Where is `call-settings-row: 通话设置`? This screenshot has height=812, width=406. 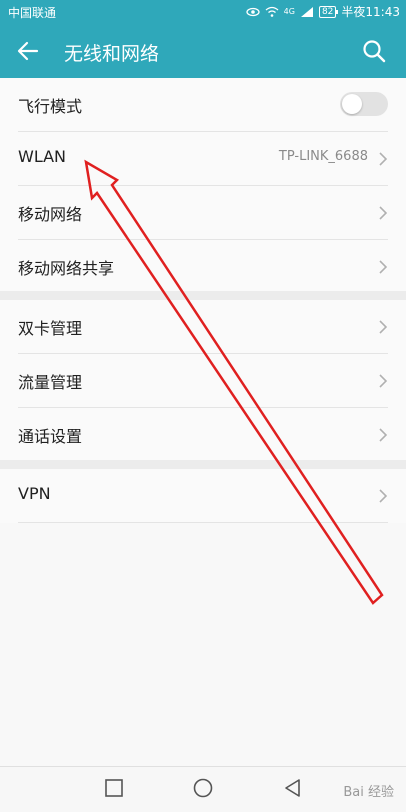
call-settings-row: 通话设置 is located at coordinates (203, 434).